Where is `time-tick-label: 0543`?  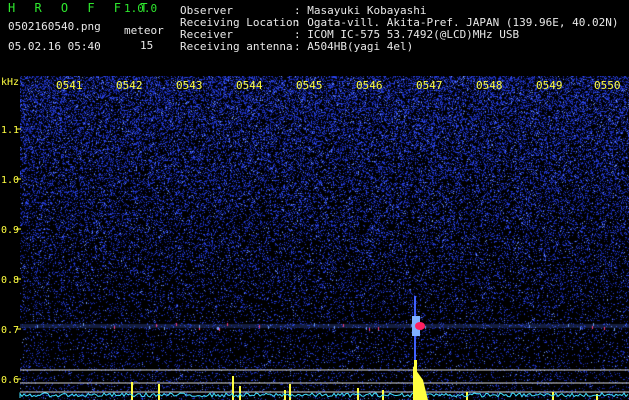
time-tick-label: 0543 is located at coordinates (189, 85).